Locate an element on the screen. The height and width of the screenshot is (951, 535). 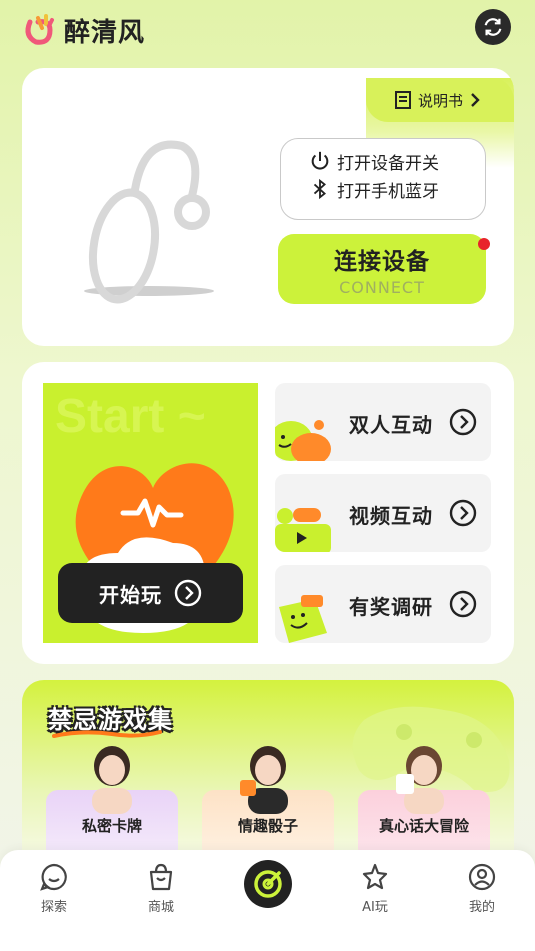
game-label: 私密卡牌 is located at coordinates (111, 826).